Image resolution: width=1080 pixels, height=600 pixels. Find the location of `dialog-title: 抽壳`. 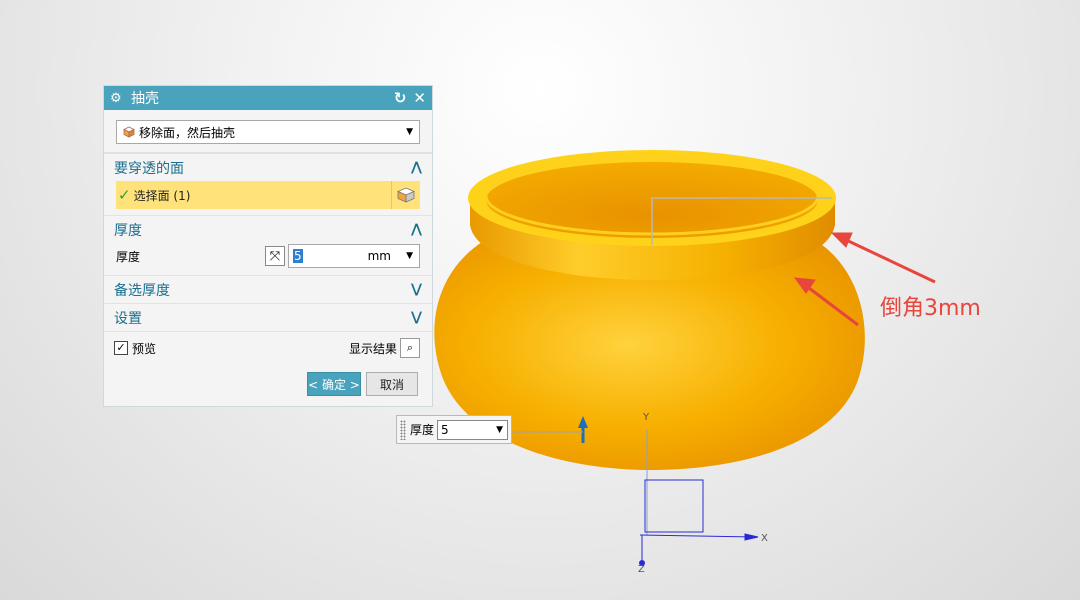

dialog-title: 抽壳 is located at coordinates (145, 99).